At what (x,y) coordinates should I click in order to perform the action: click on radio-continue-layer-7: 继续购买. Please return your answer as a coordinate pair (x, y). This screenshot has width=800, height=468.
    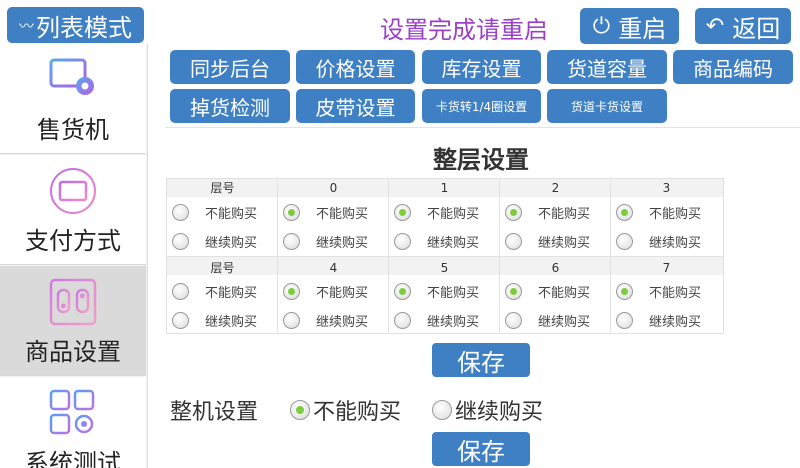
    Looking at the image, I should click on (666, 320).